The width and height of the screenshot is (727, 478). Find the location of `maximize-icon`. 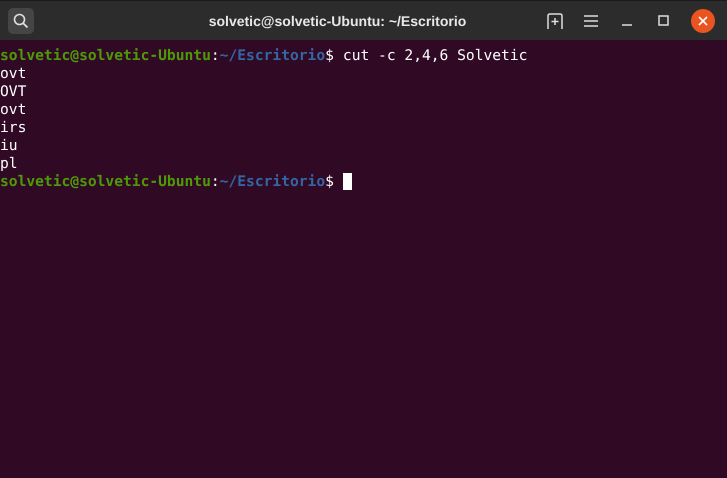

maximize-icon is located at coordinates (663, 20).